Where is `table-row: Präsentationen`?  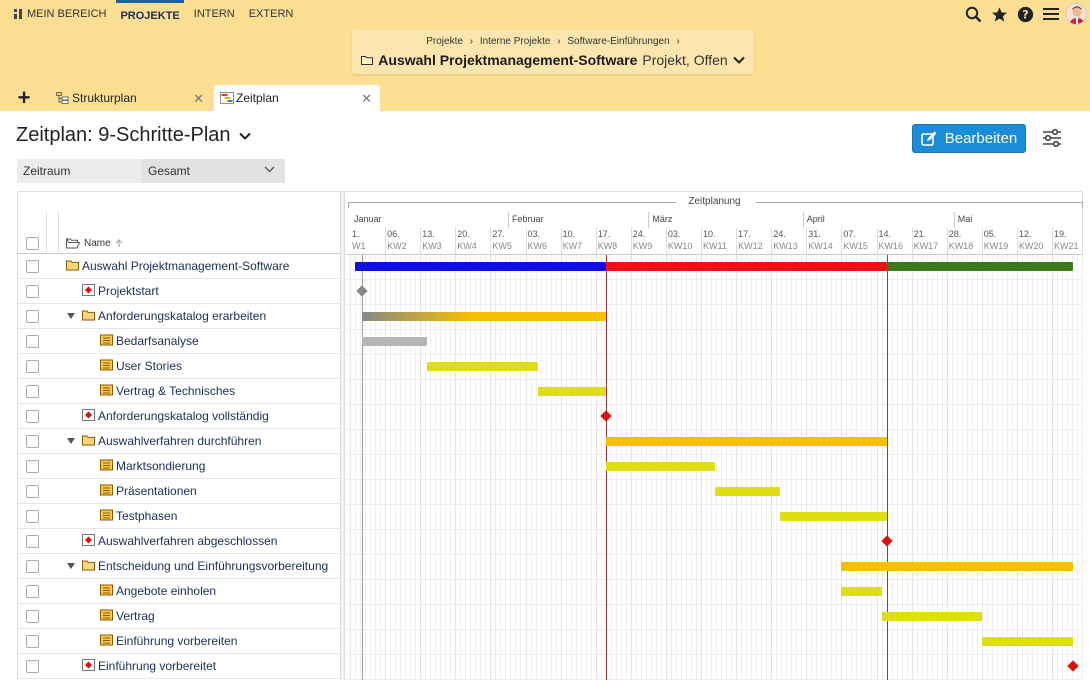
table-row: Präsentationen is located at coordinates (179, 491).